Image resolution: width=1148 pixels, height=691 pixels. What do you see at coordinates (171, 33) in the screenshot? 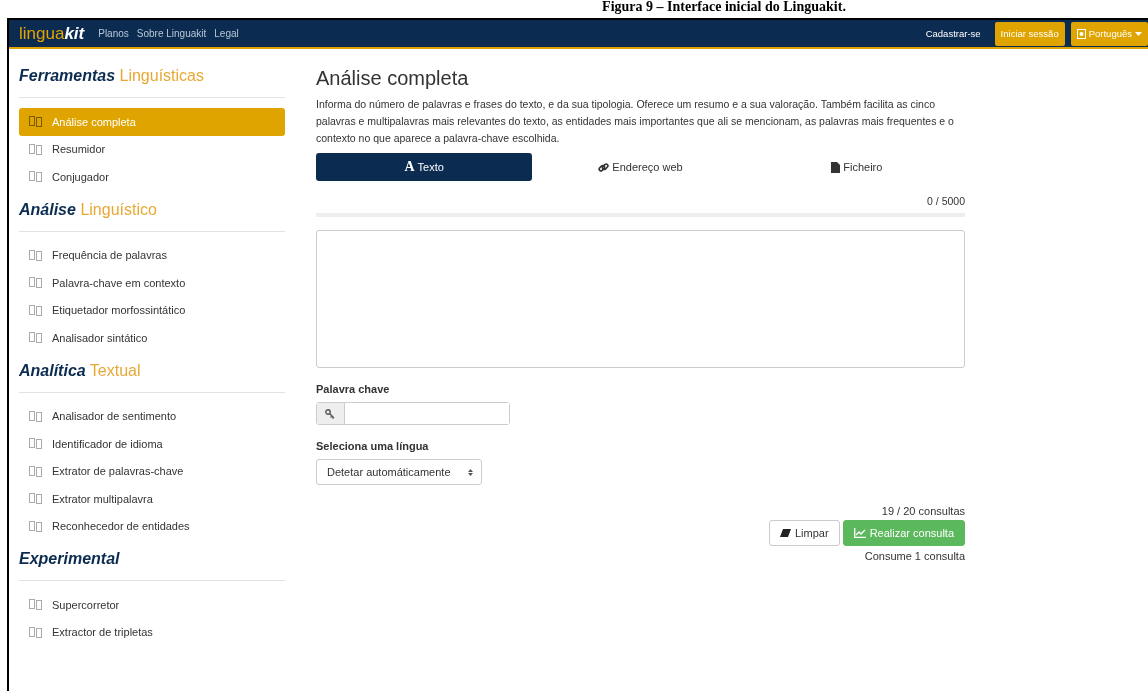
I see `nav-link: Sobre Linguakit` at bounding box center [171, 33].